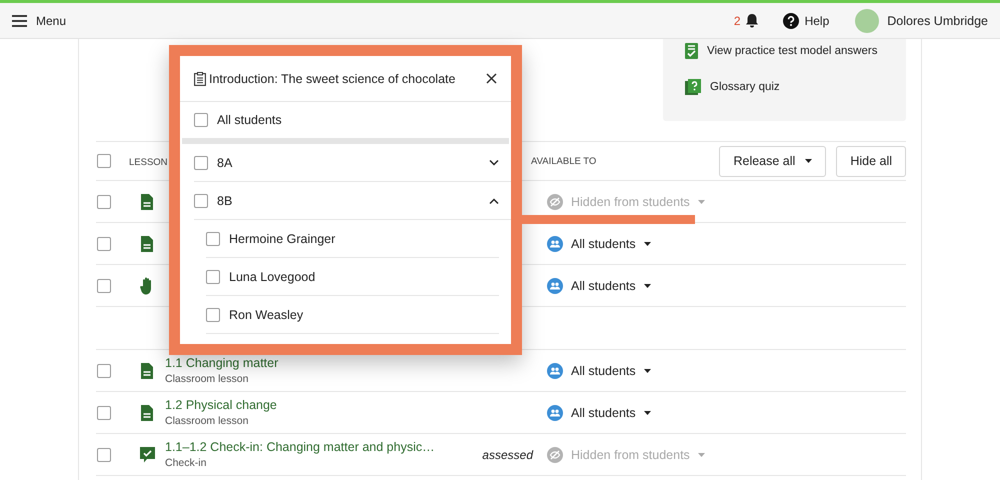  Describe the element at coordinates (249, 120) in the screenshot. I see `all-students-option: All students` at that location.